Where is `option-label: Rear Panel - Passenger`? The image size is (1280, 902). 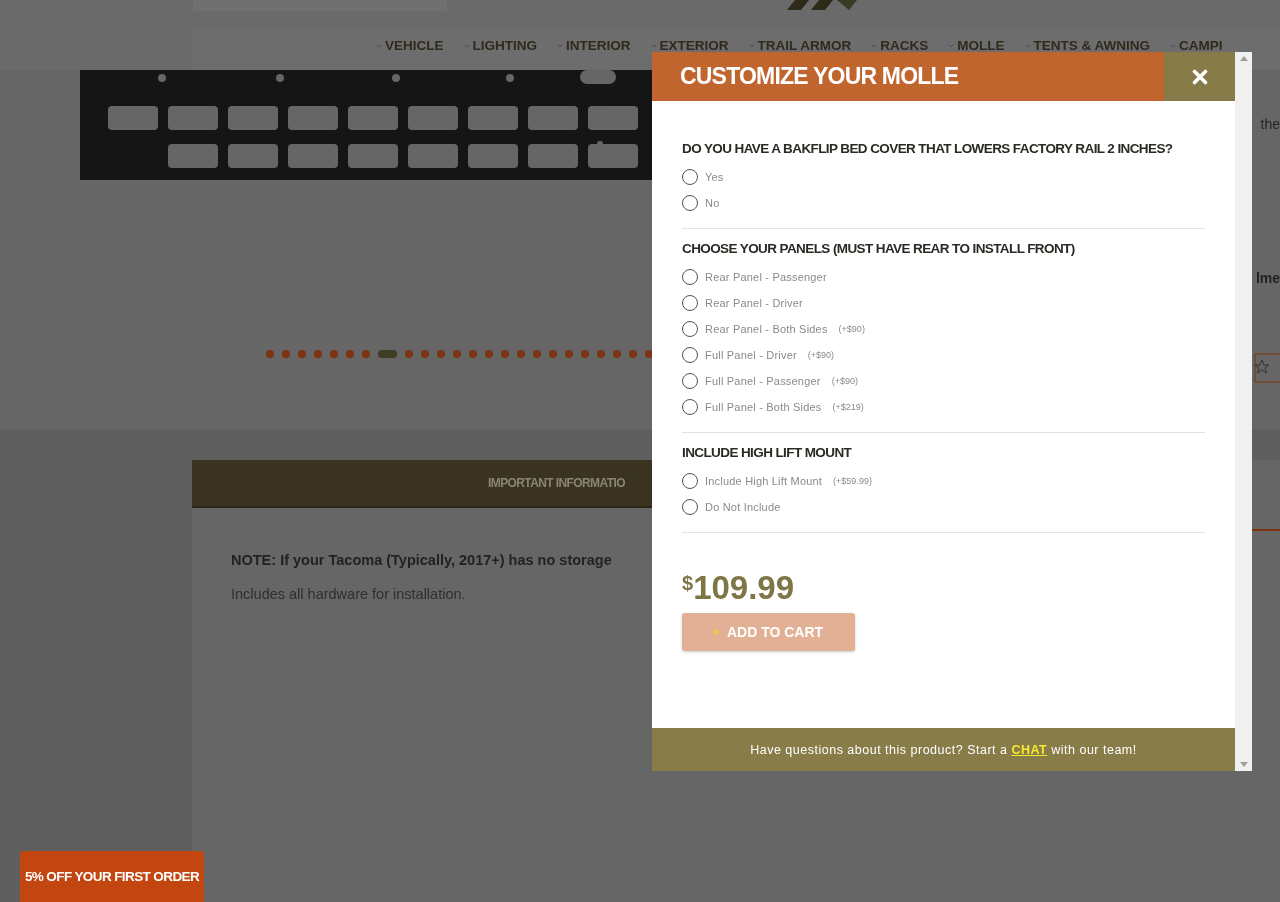 option-label: Rear Panel - Passenger is located at coordinates (766, 277).